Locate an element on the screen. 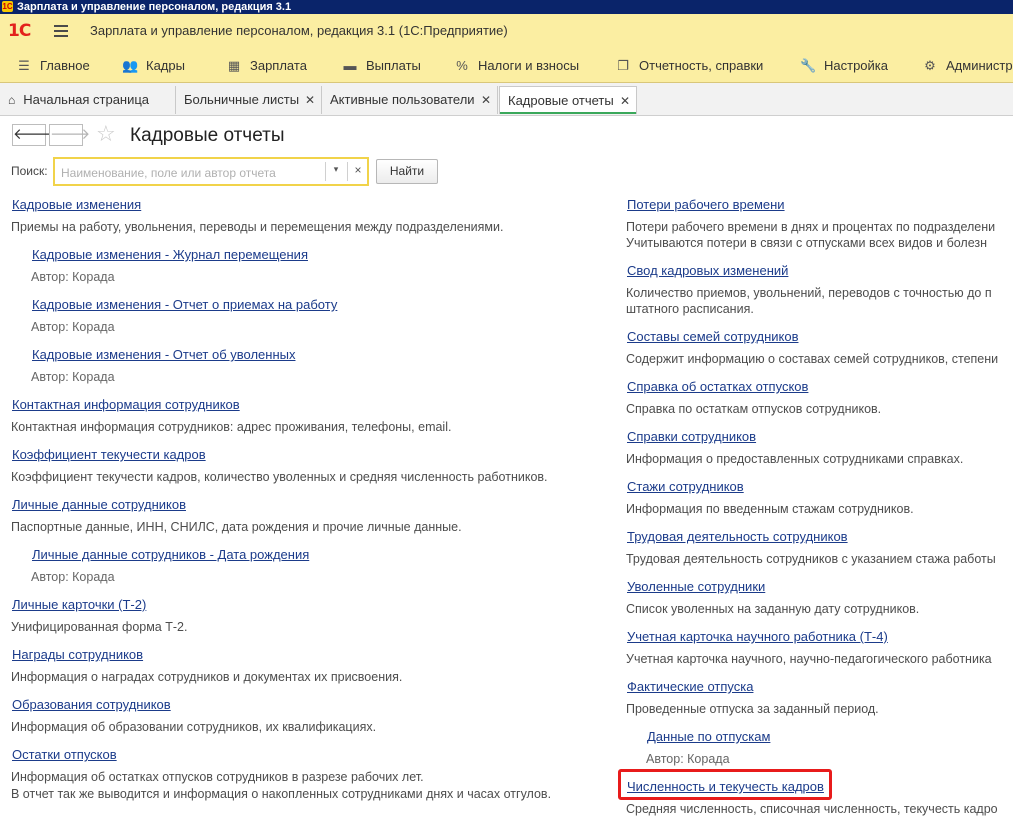  arrow-left-icon: 🡐 is located at coordinates (33, 134).